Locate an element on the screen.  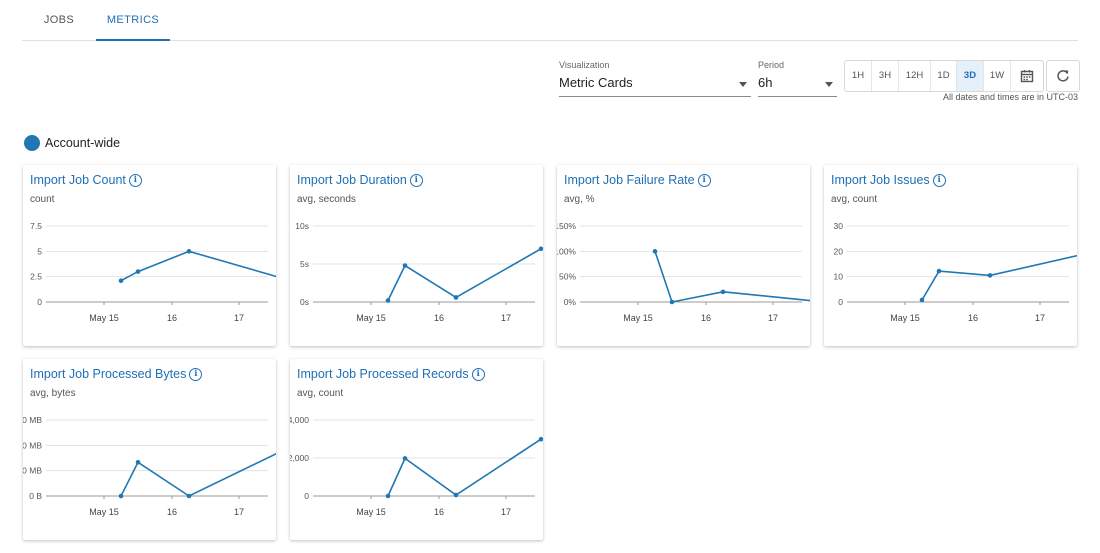
period-1h-button: 1H is located at coordinates (858, 76).